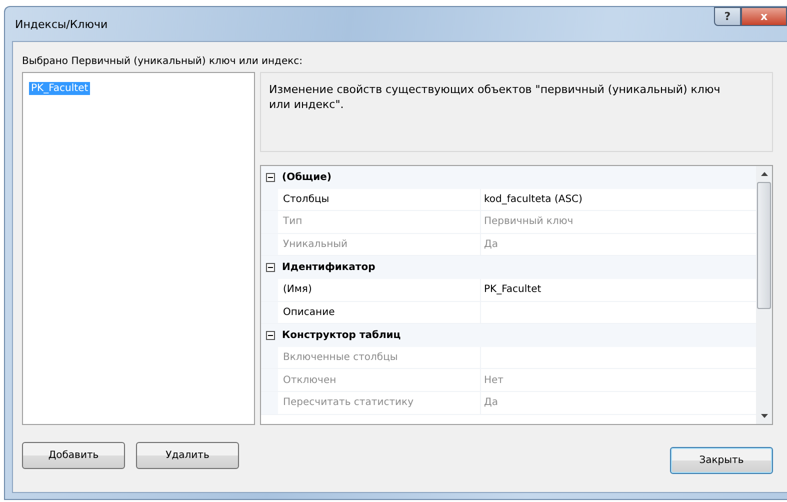 This screenshot has height=502, width=787. What do you see at coordinates (73, 455) in the screenshot?
I see `dialog-button: Добавить` at bounding box center [73, 455].